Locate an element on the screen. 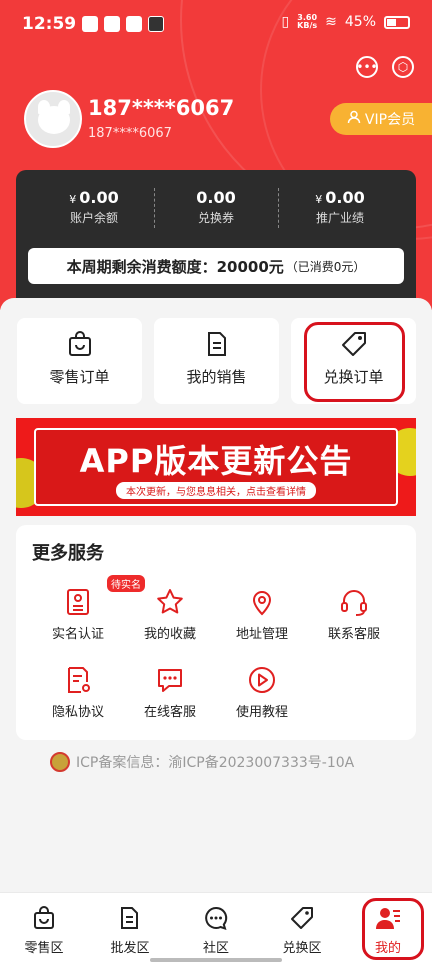 This screenshot has width=432, height=964. retail-orders-card: 零售订单 is located at coordinates (79, 361).